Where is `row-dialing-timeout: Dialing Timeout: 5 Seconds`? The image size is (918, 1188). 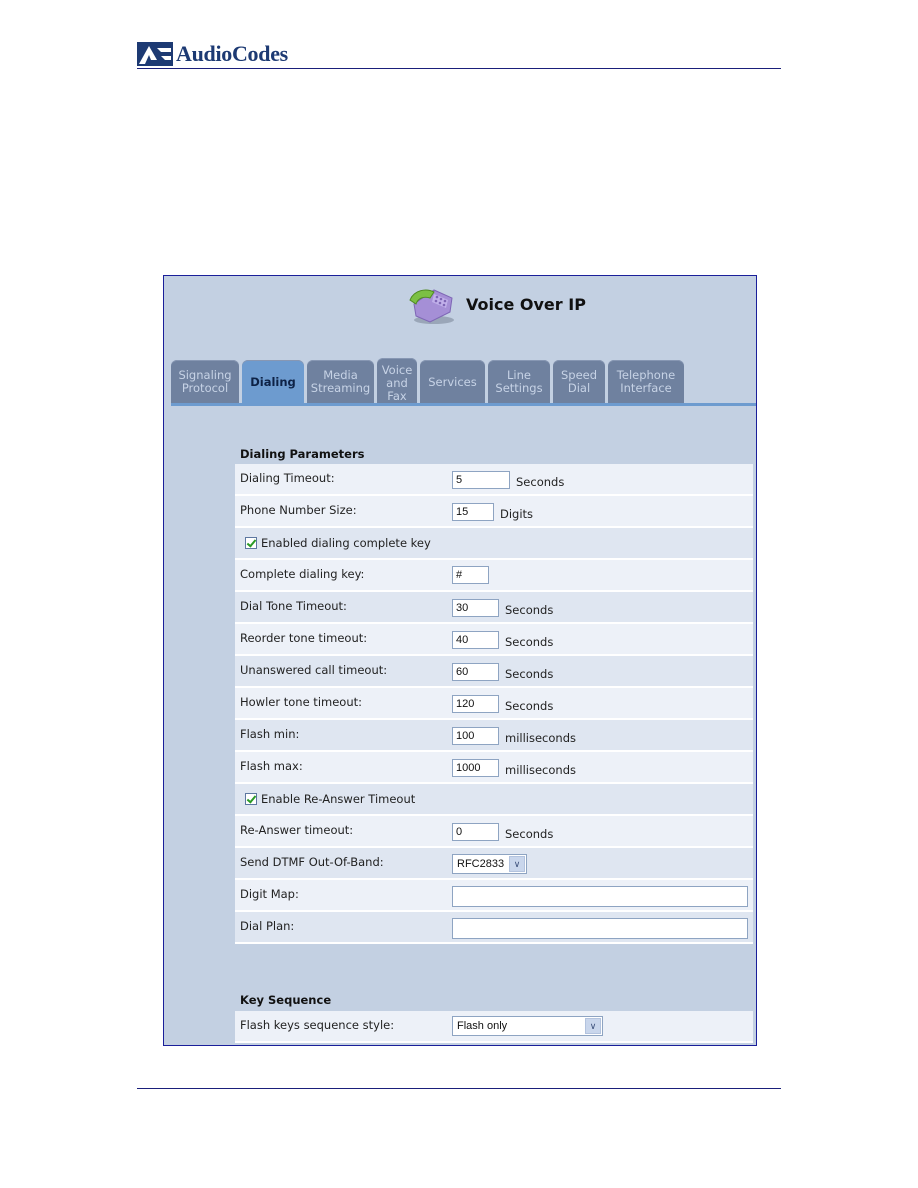
row-dialing-timeout: Dialing Timeout: 5 Seconds is located at coordinates (494, 480).